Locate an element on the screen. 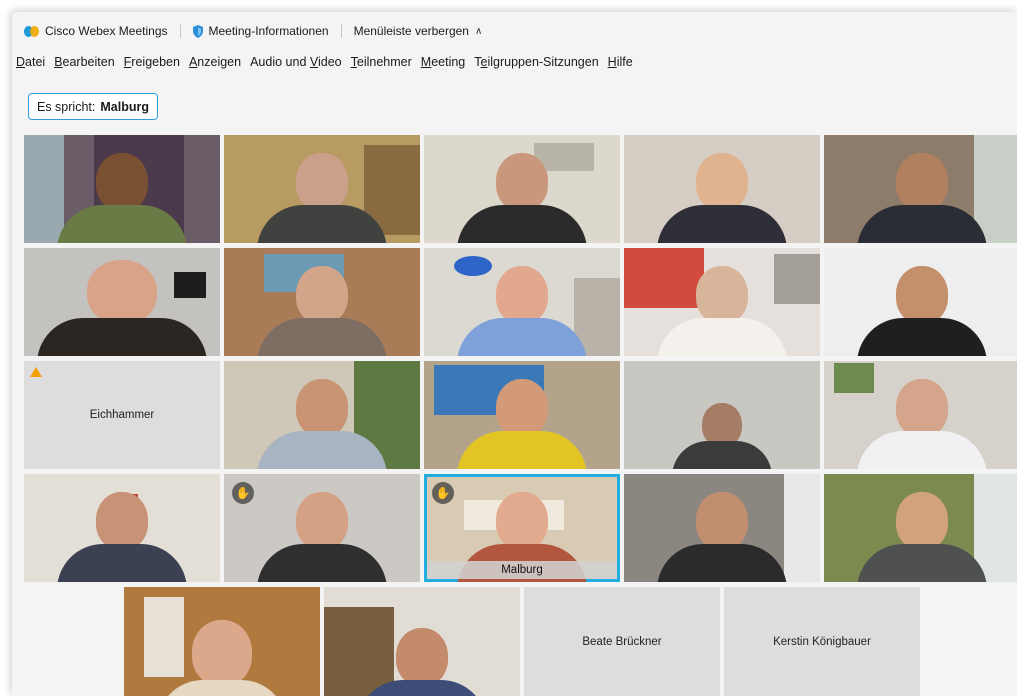  video-tile-active-speaker: ✋ Malburg is located at coordinates (522, 528).